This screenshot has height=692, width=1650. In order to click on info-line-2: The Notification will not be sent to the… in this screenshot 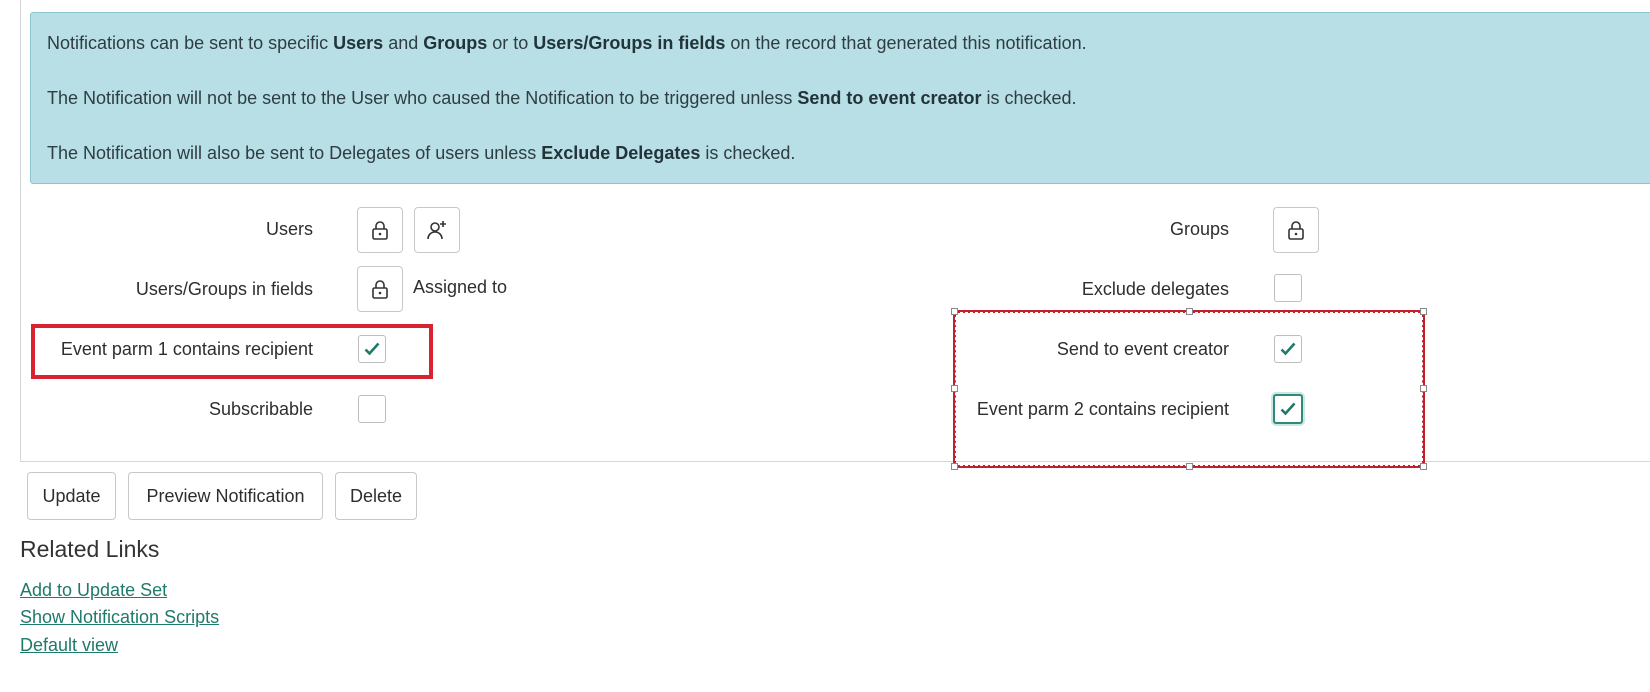, I will do `click(562, 98)`.